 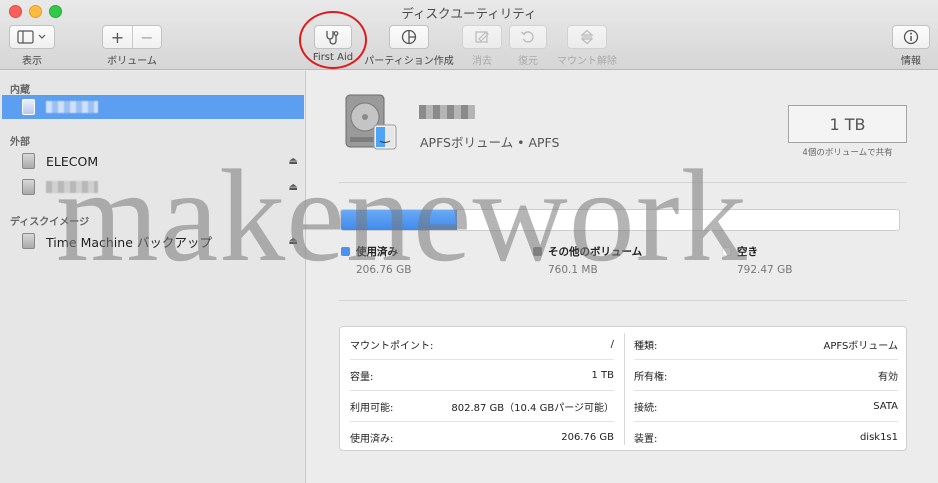 I want to click on info-row-used: 使用済み: 206.76 GB, so click(x=482, y=438).